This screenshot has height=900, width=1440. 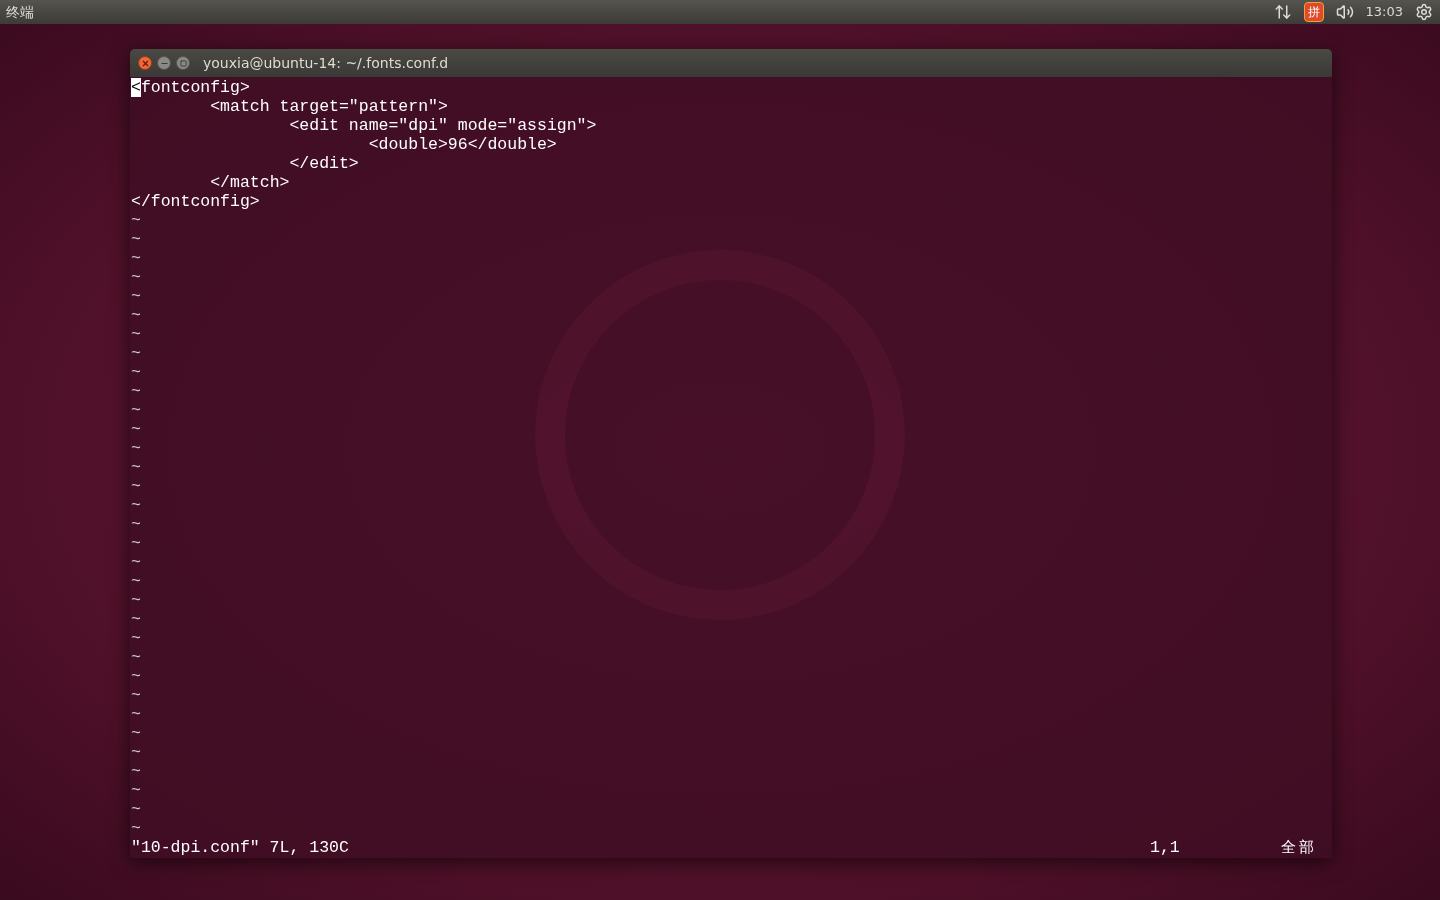 I want to click on code-line: </fontconfig>, so click(x=196, y=201).